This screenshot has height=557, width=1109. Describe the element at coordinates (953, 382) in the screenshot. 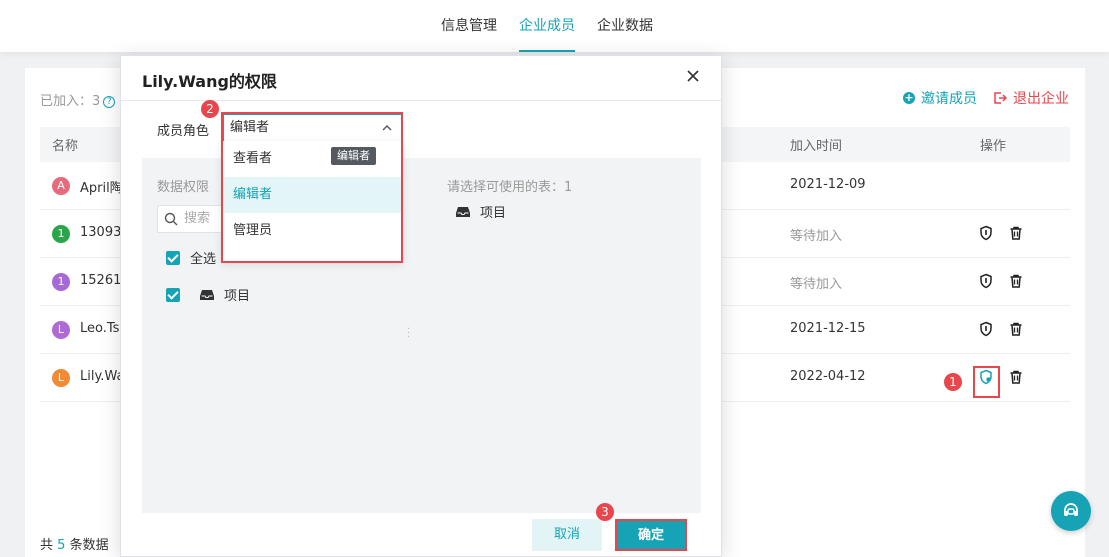

I see `step-1-badge: 1` at that location.